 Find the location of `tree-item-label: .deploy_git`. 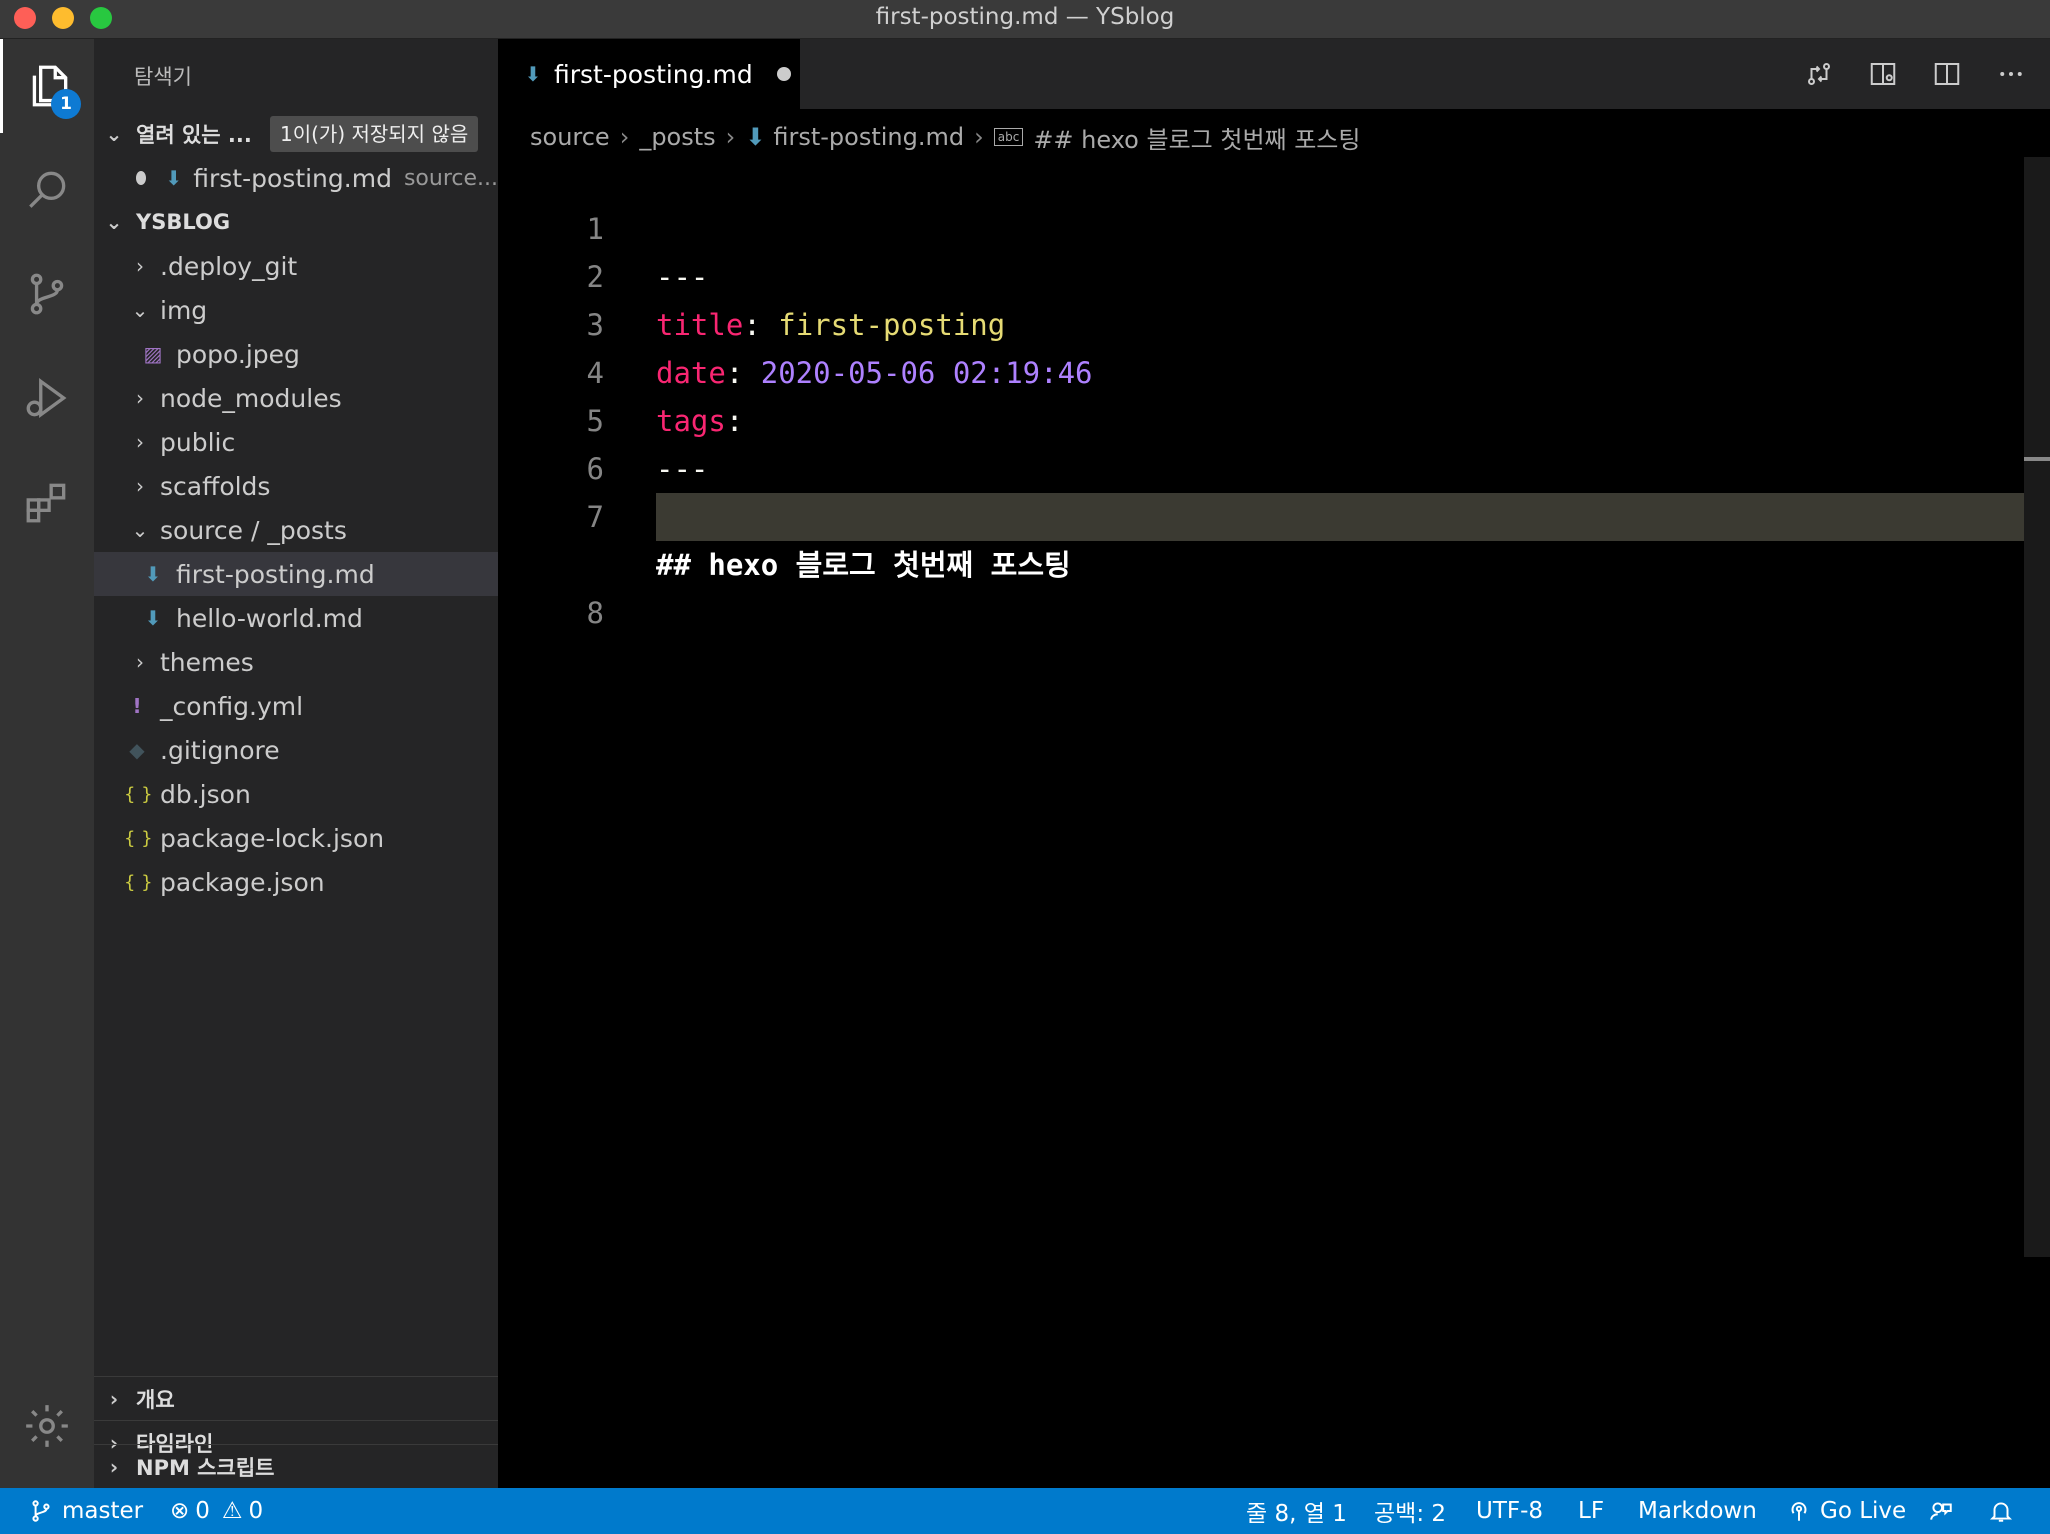

tree-item-label: .deploy_git is located at coordinates (229, 266).